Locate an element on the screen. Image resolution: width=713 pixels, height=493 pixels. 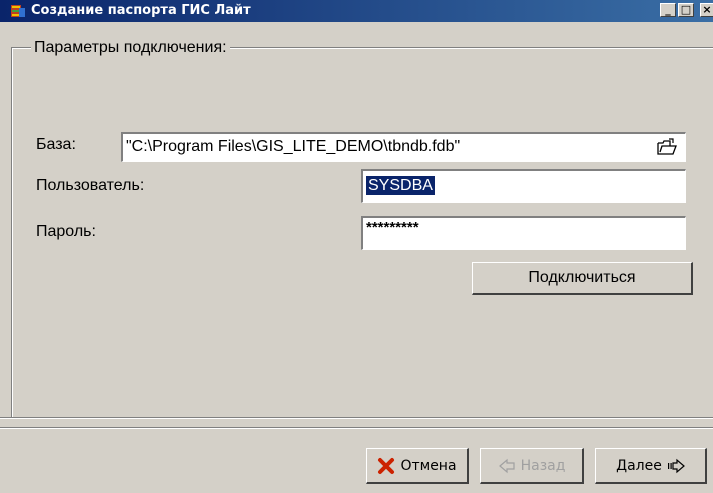
database-icon is located at coordinates (18, 11).